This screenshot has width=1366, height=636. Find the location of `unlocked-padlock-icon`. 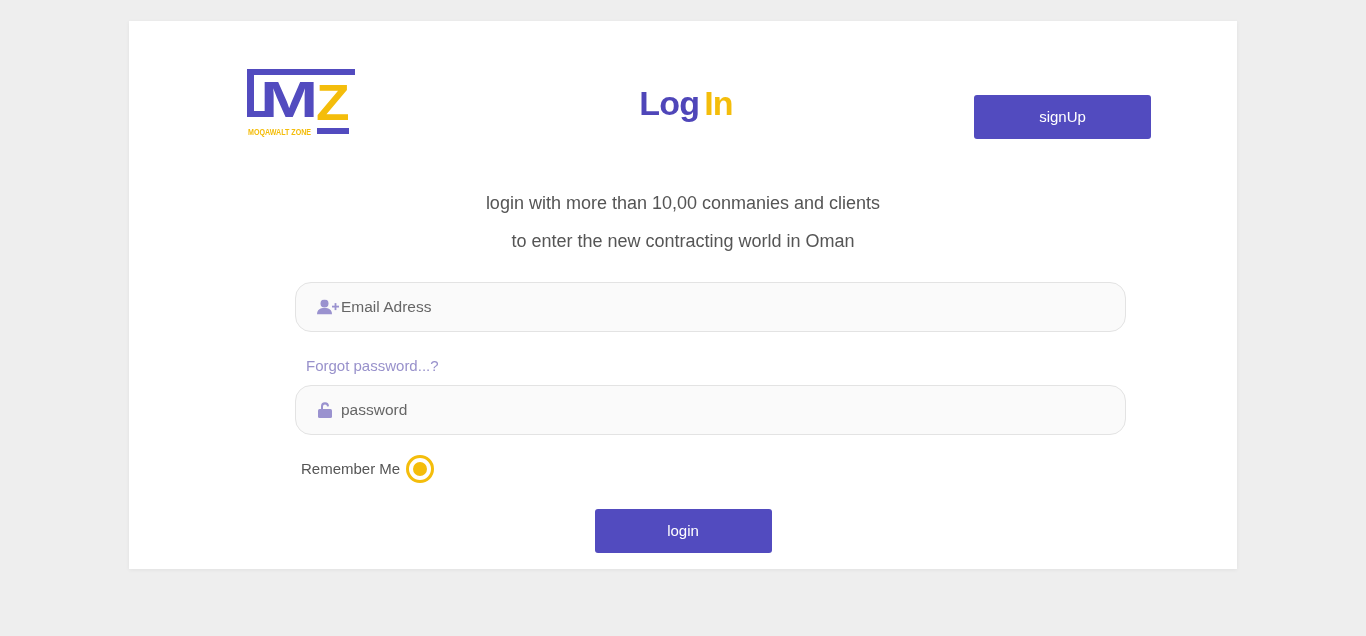

unlocked-padlock-icon is located at coordinates (325, 410).